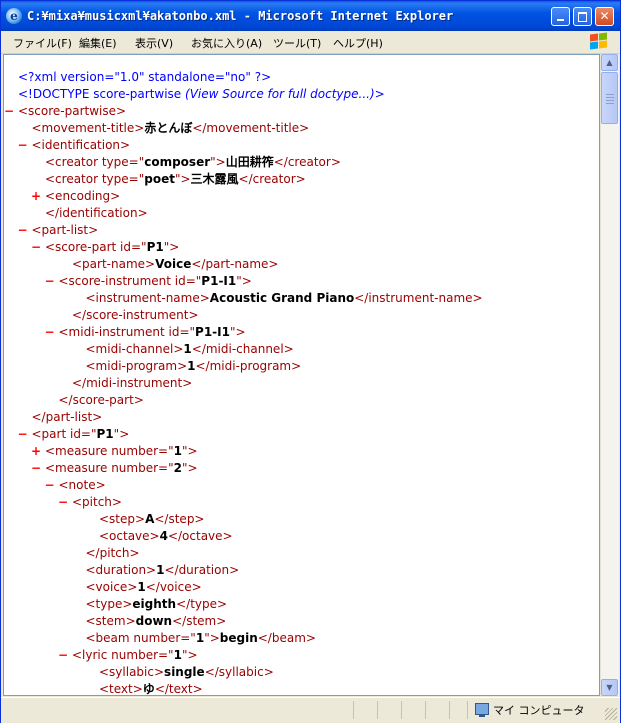  I want to click on xml-line: + <measure number="1">, so click(114, 451).